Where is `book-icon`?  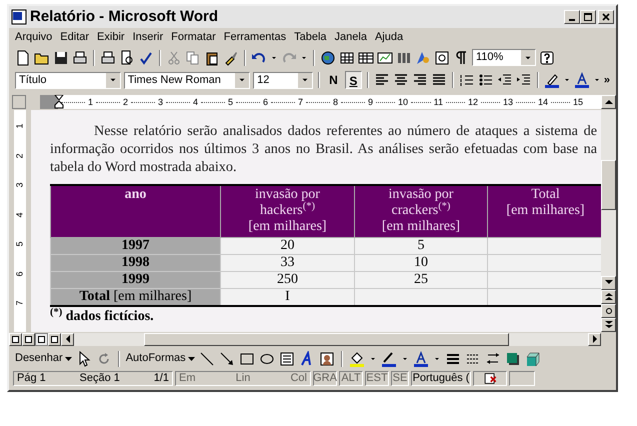
book-icon is located at coordinates (490, 378).